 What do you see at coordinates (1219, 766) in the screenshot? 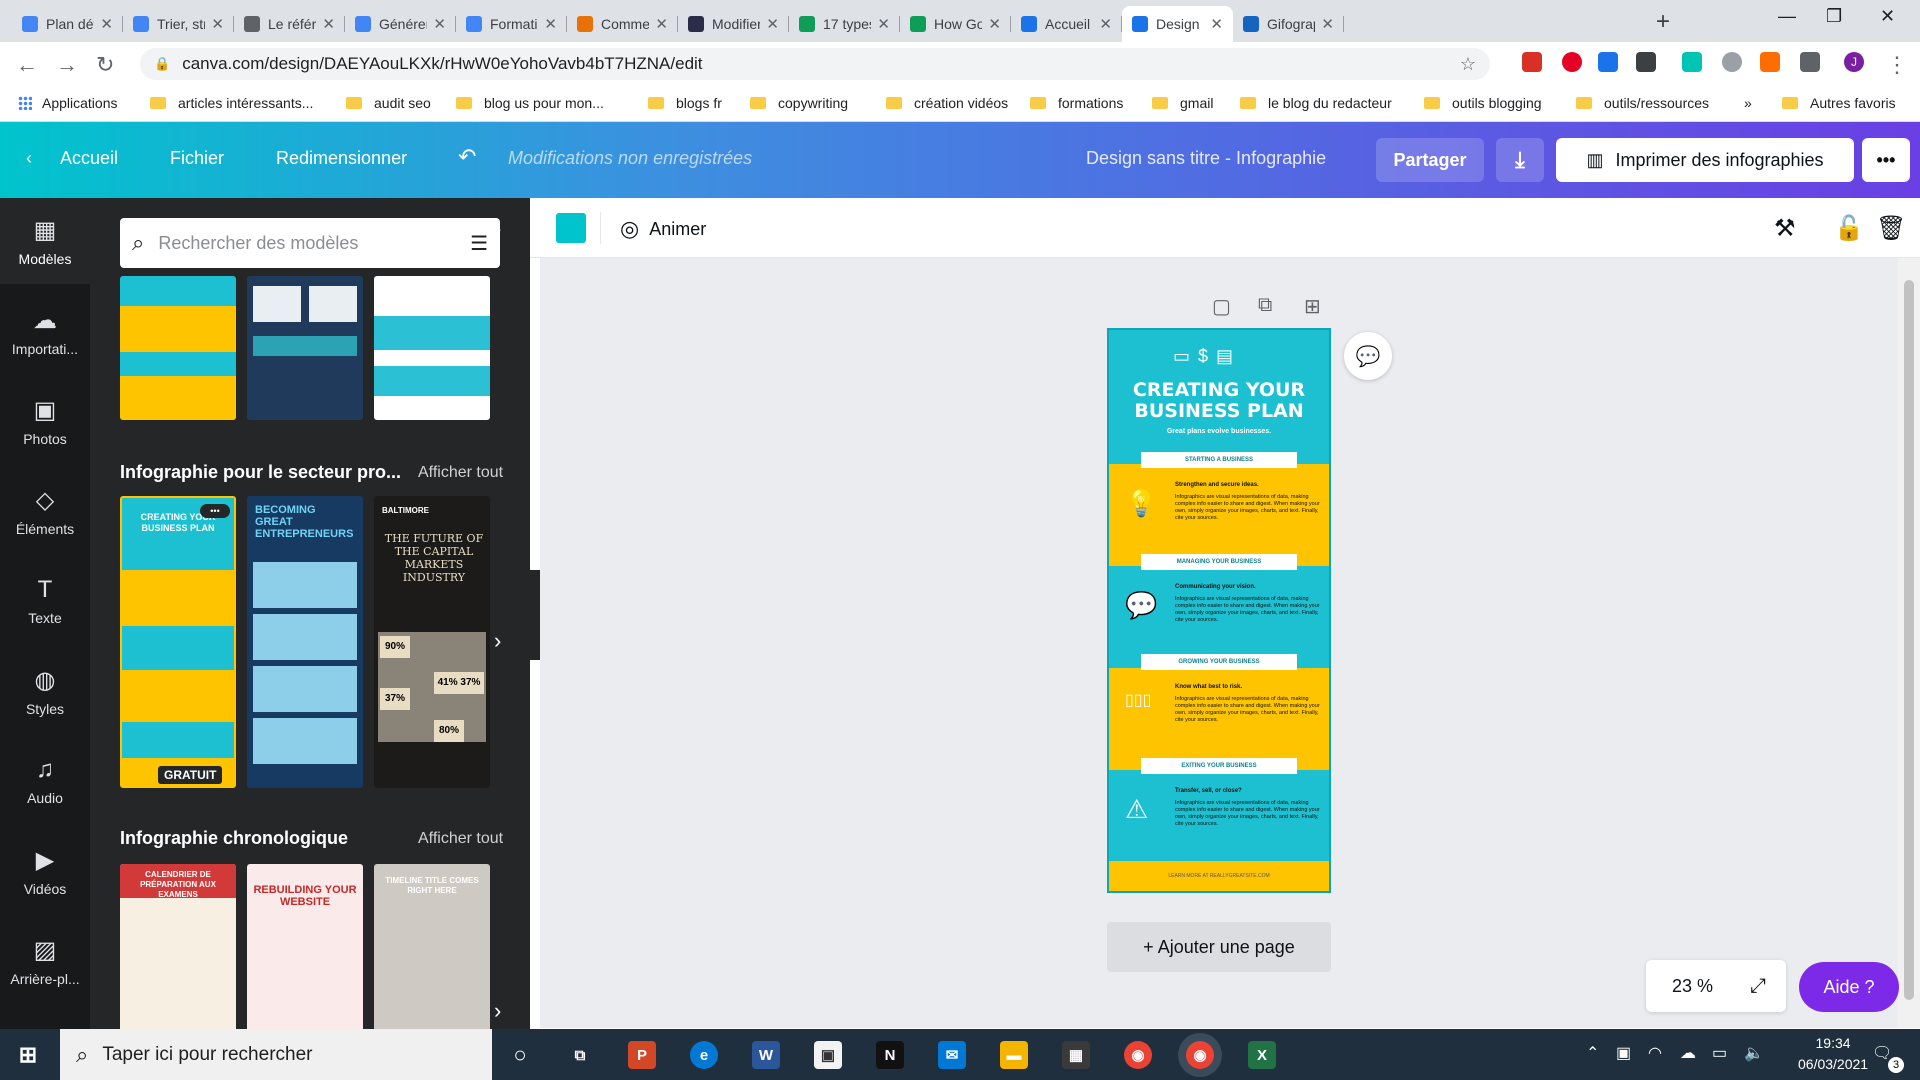
I see `section-heading: EXITING YOUR BUSINESS` at bounding box center [1219, 766].